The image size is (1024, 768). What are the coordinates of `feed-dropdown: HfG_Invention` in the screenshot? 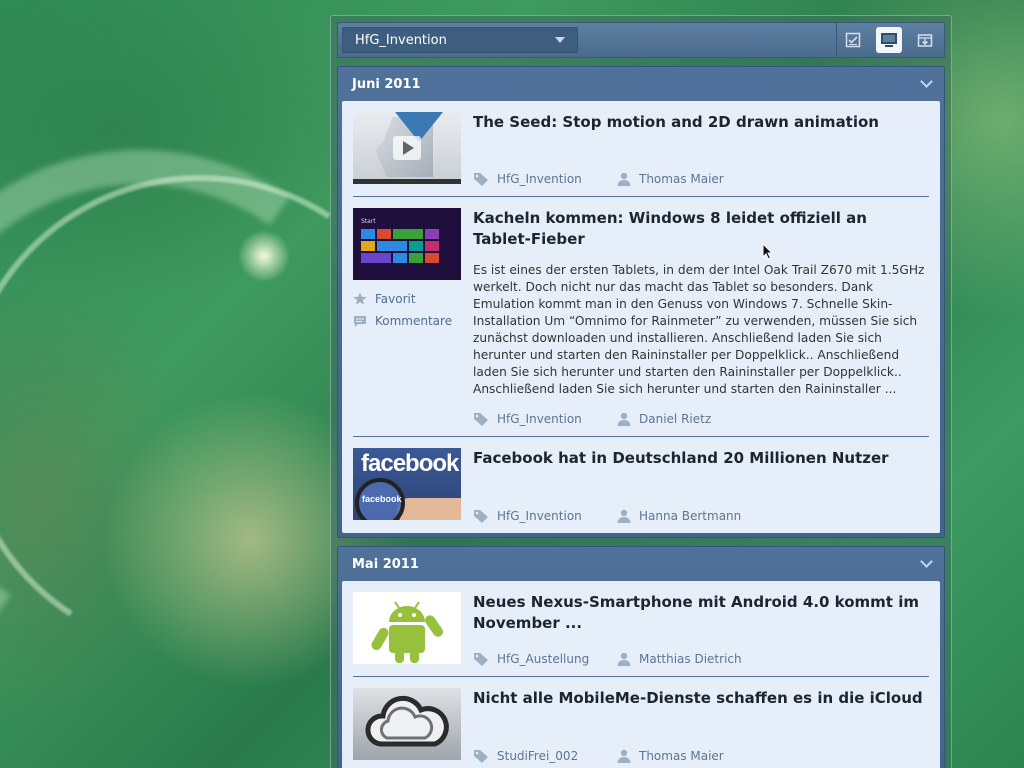 It's located at (460, 40).